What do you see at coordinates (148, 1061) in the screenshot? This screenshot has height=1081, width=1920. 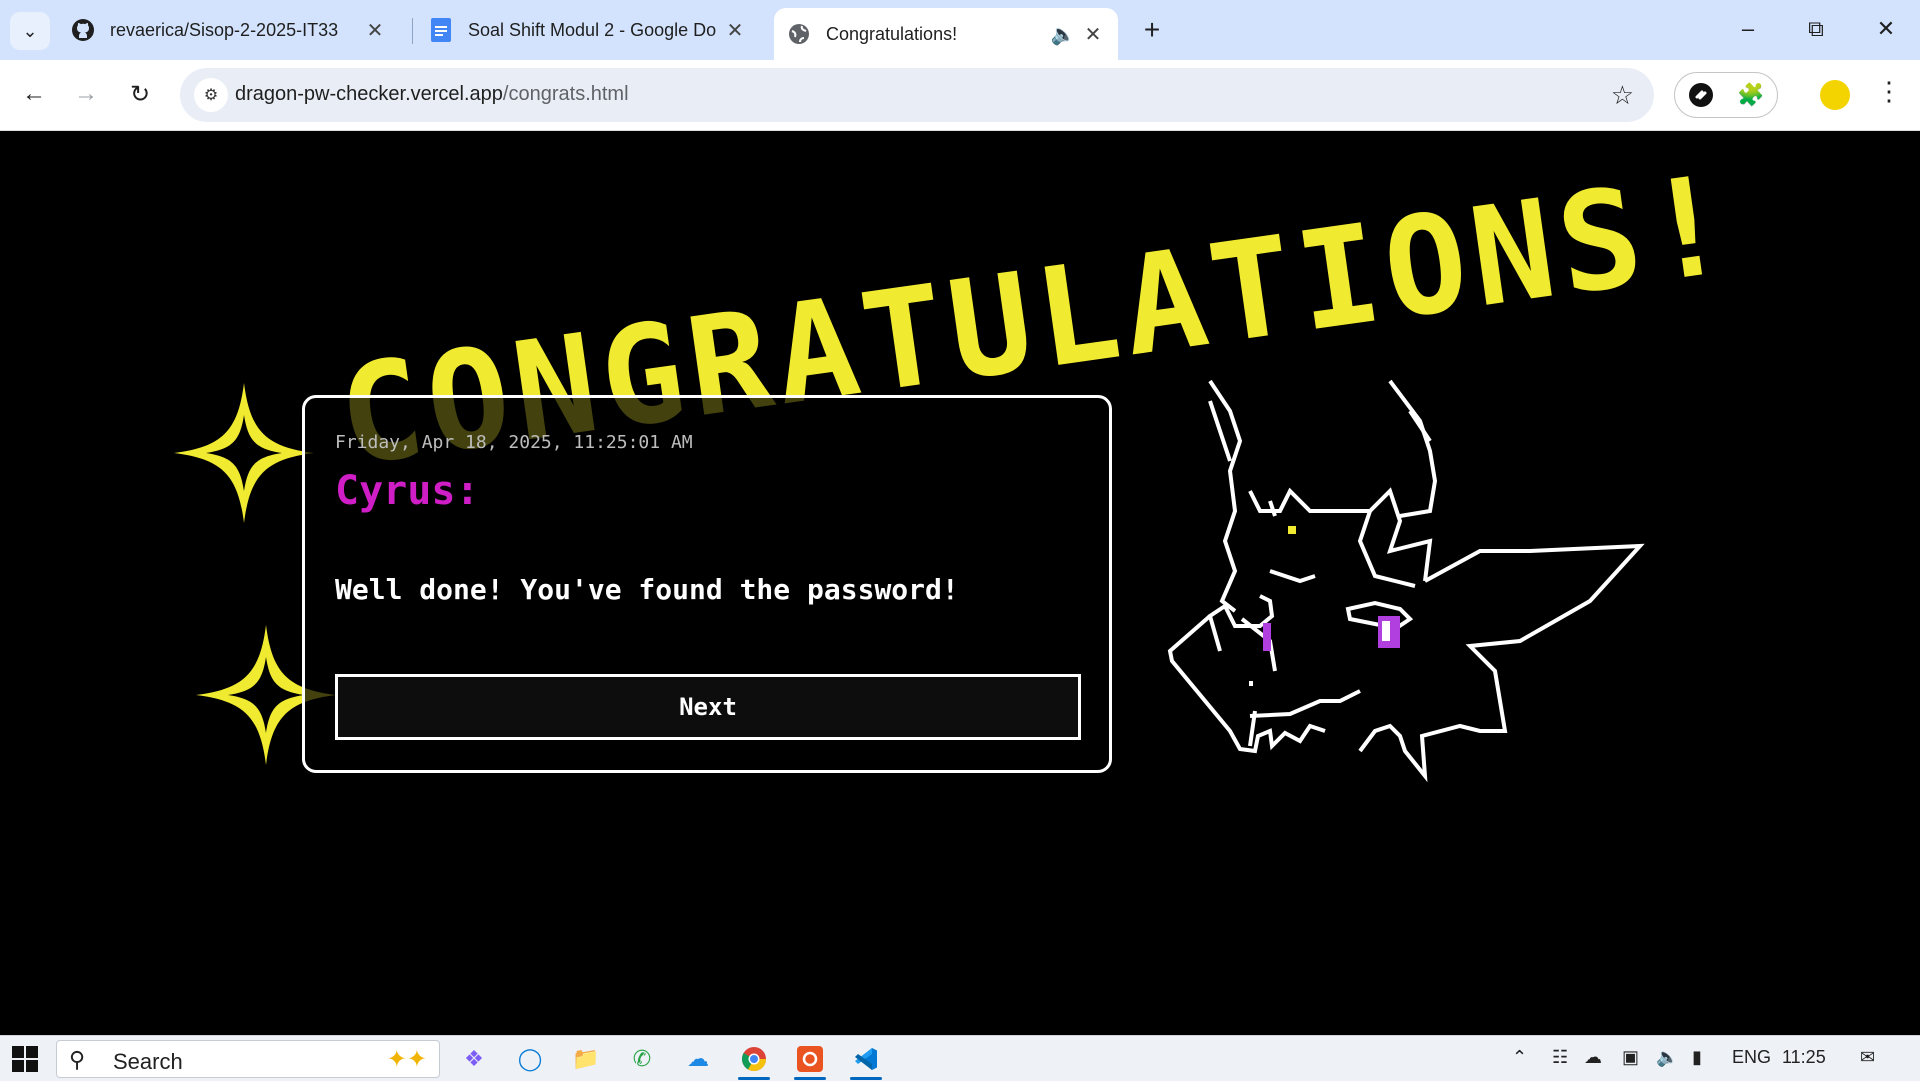 I see `search-label: Search` at bounding box center [148, 1061].